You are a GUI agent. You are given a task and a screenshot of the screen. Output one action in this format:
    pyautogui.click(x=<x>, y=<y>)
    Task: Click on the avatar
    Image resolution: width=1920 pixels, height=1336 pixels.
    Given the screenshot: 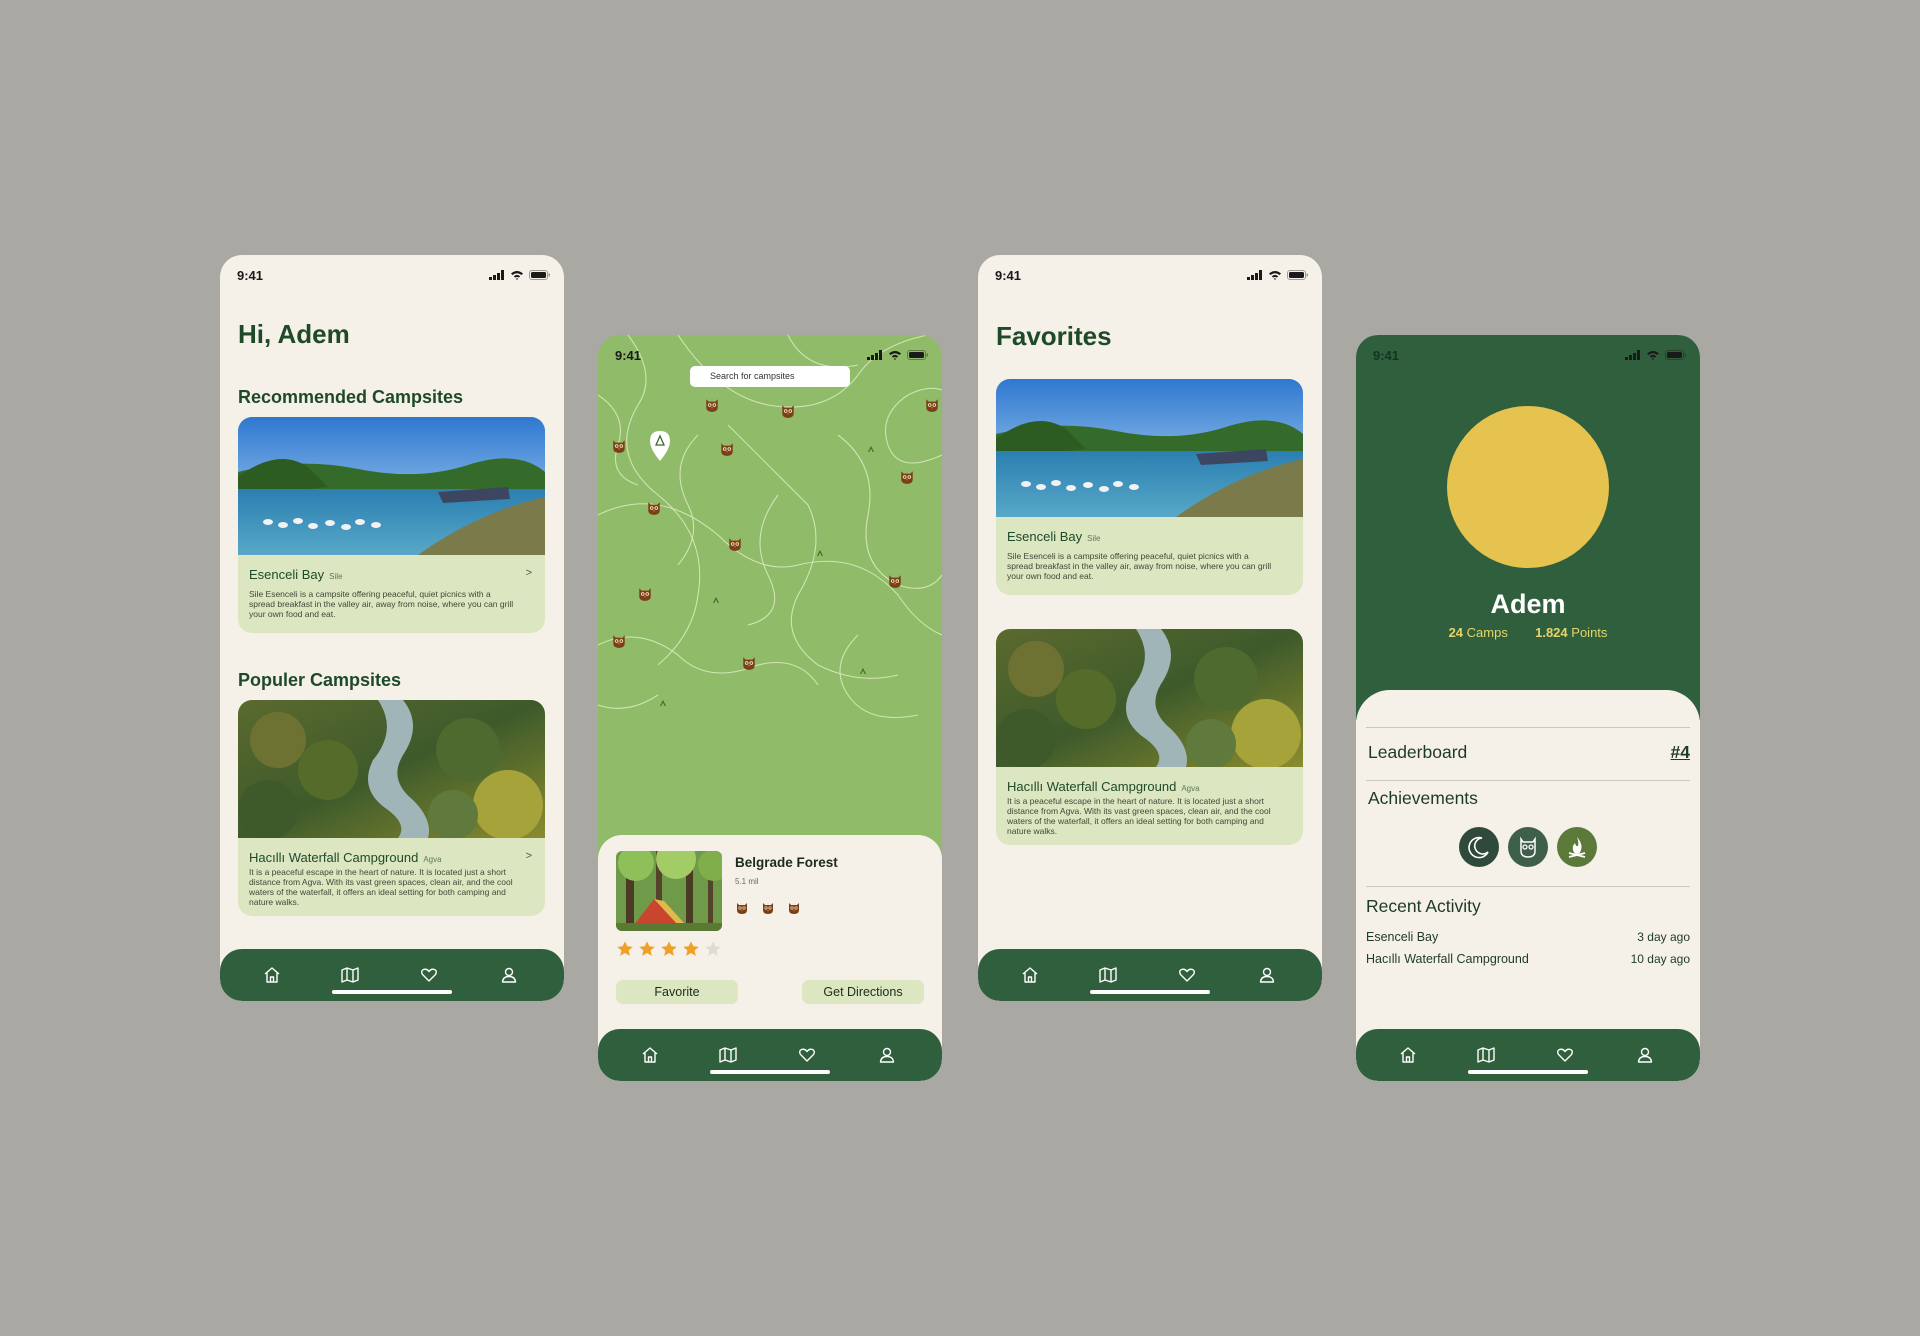 What is the action you would take?
    pyautogui.click(x=1528, y=487)
    